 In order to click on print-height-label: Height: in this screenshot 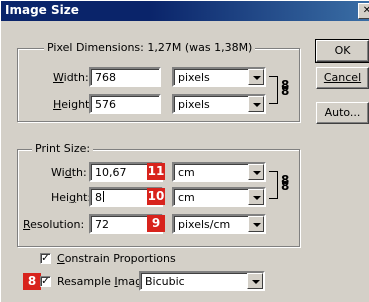, I will do `click(71, 197)`.